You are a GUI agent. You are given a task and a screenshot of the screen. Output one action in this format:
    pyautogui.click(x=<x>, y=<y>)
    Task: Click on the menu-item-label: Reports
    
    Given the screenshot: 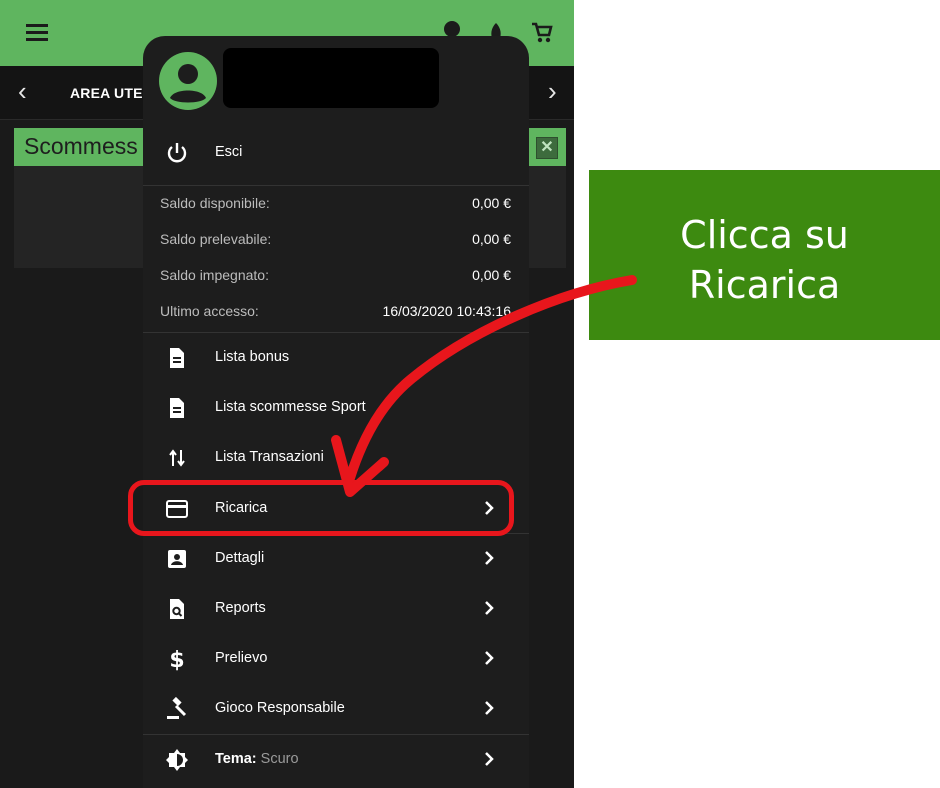 What is the action you would take?
    pyautogui.click(x=240, y=608)
    